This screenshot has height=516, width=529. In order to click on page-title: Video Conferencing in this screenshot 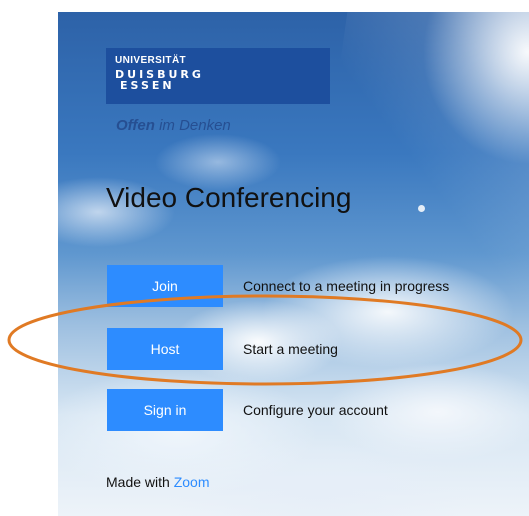, I will do `click(229, 197)`.